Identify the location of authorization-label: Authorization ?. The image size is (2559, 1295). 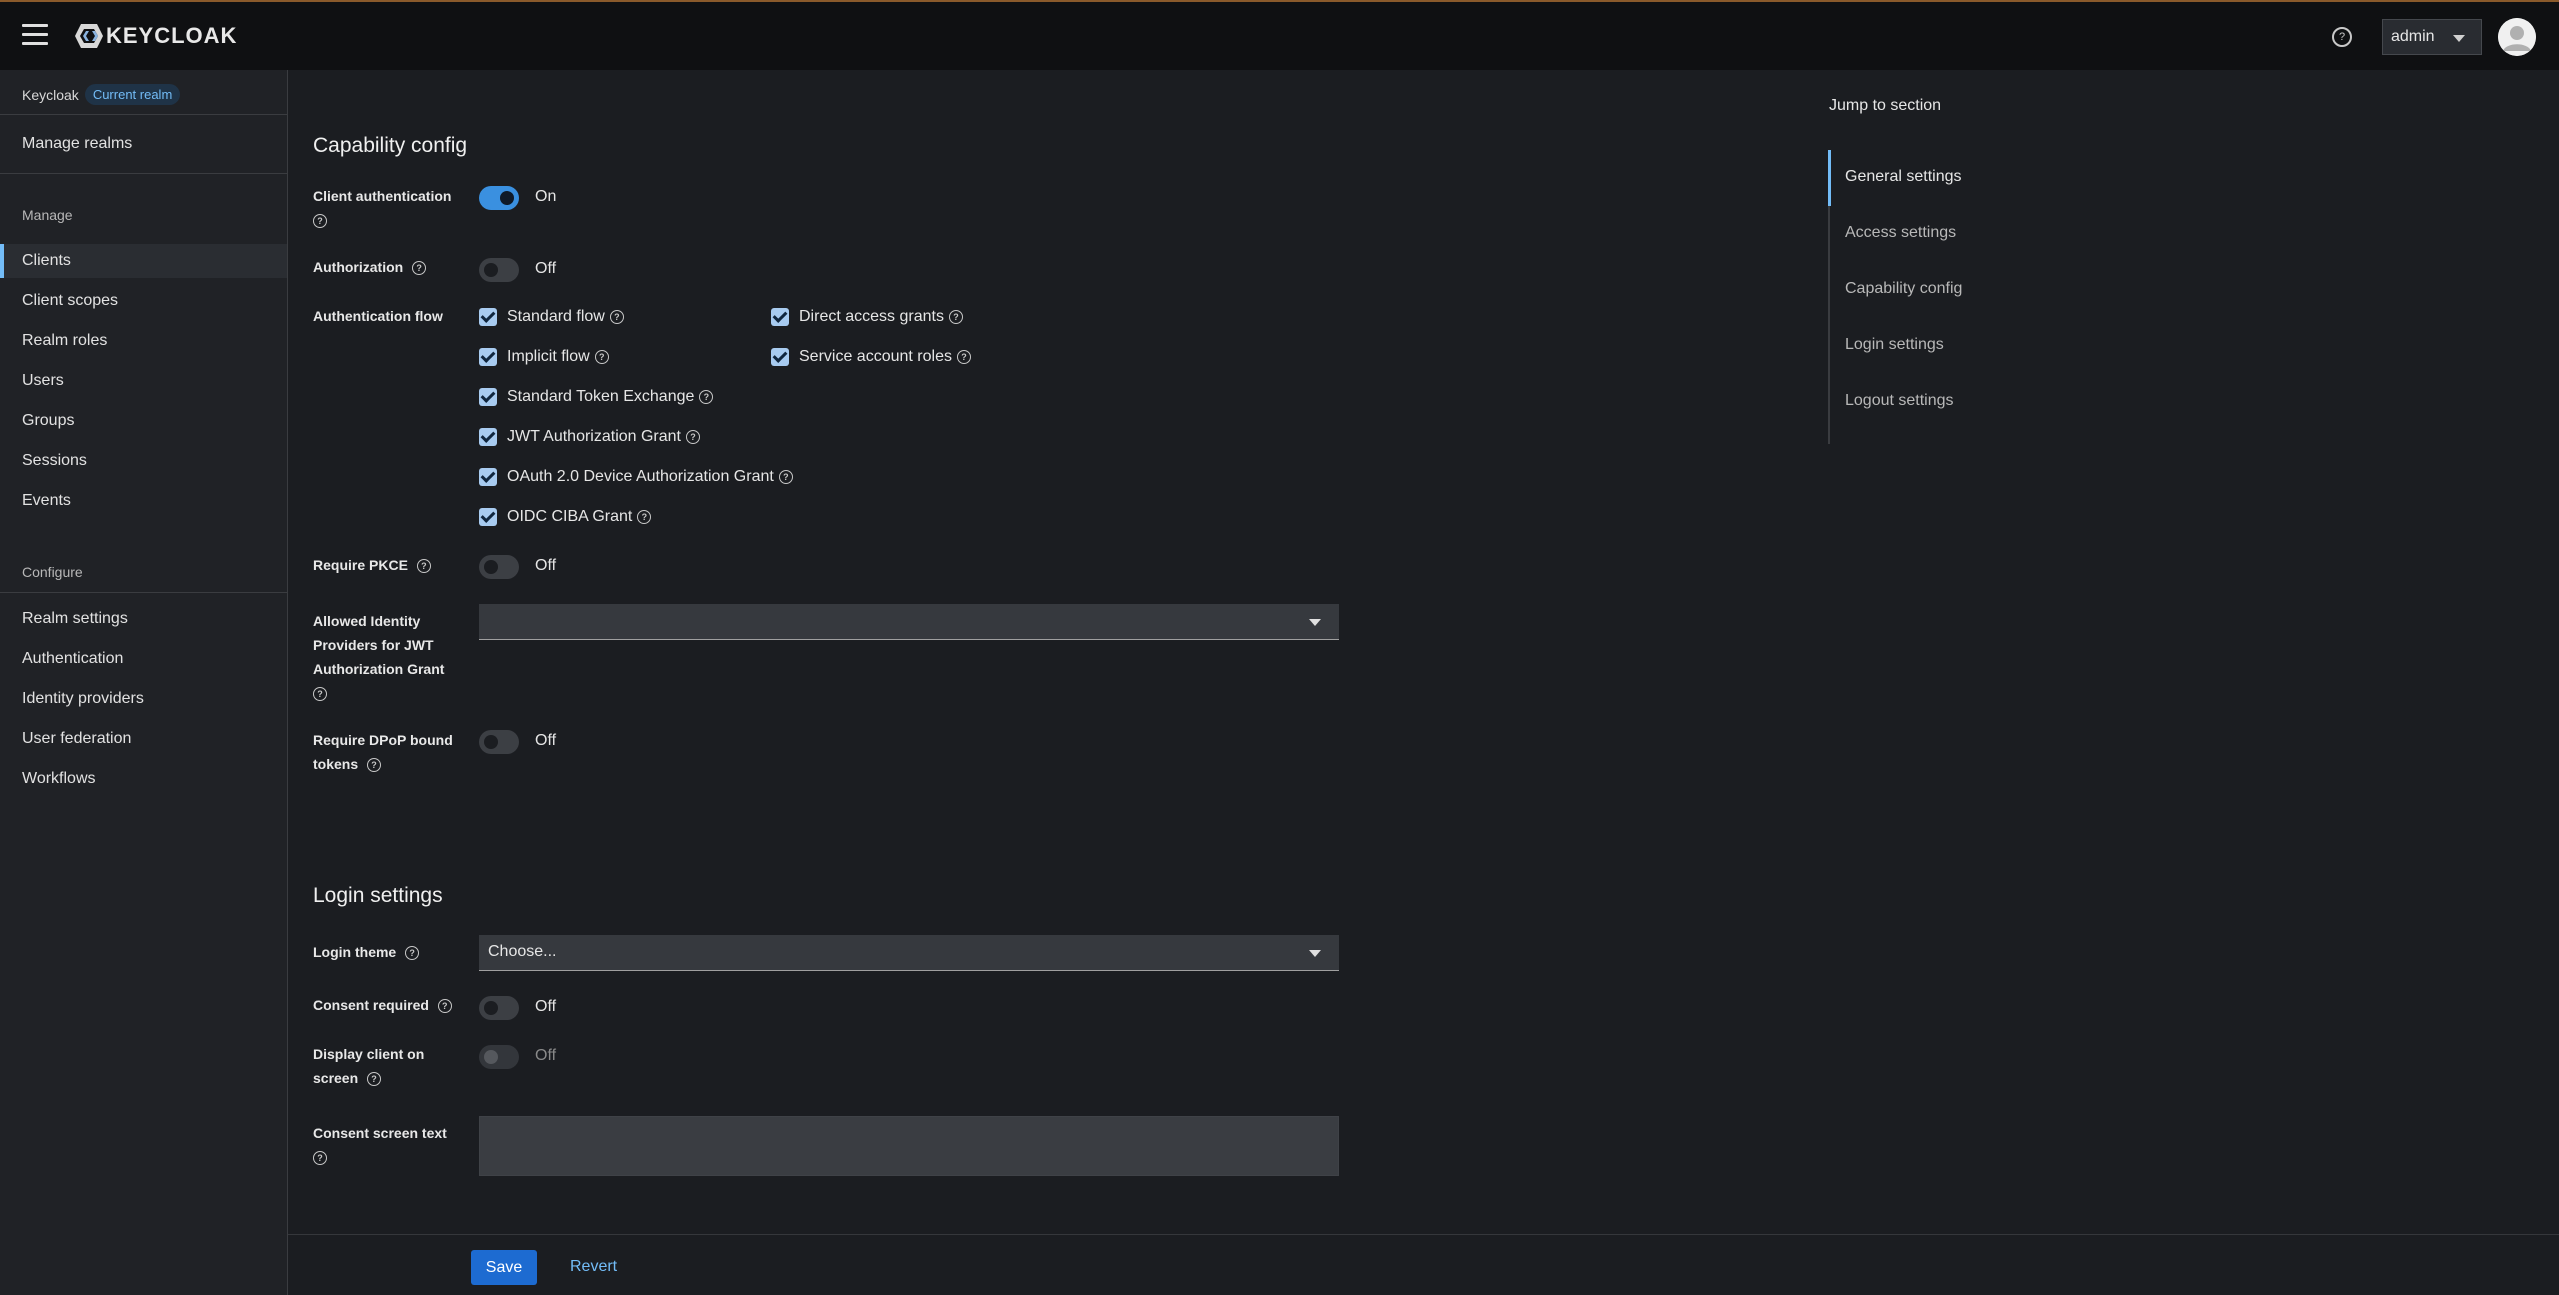
(370, 267).